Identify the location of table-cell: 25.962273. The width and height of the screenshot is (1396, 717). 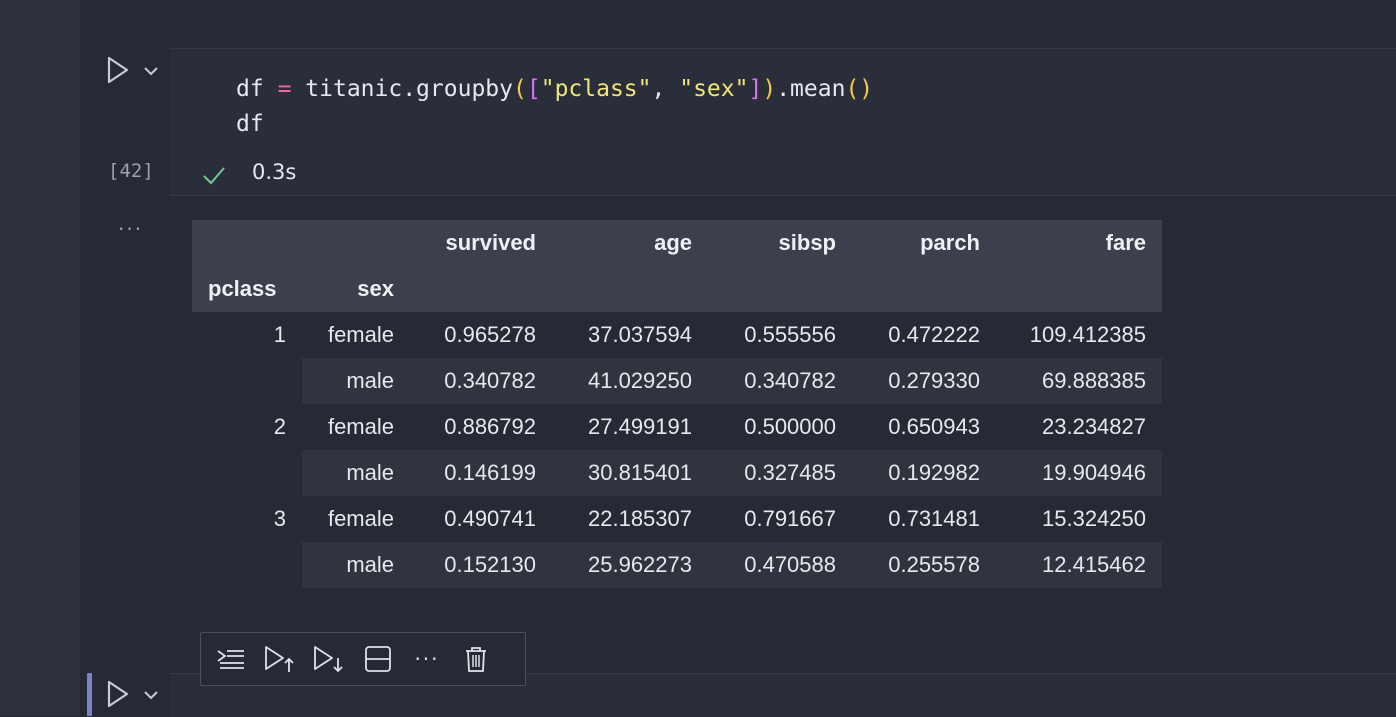
(630, 565).